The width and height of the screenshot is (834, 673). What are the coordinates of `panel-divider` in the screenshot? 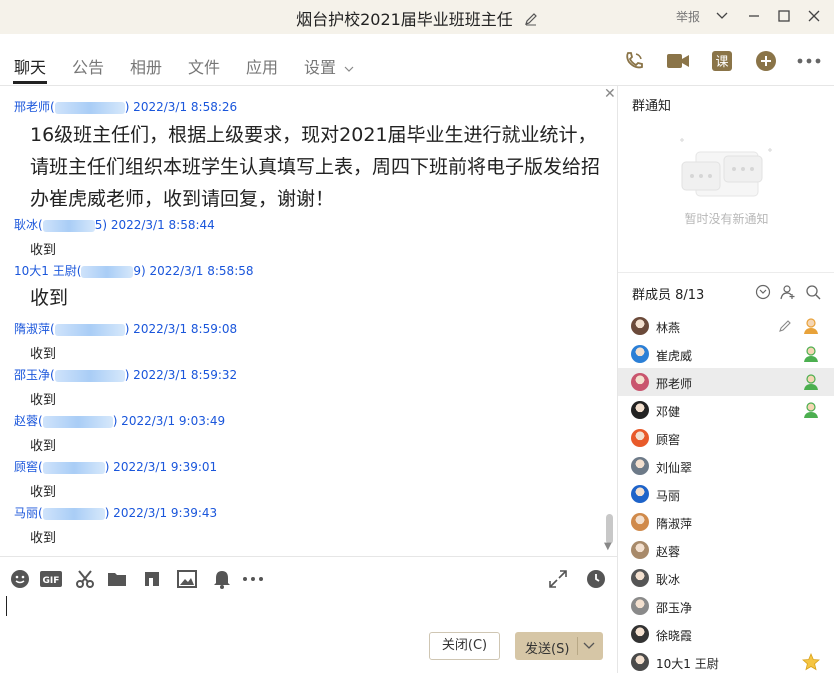 It's located at (726, 272).